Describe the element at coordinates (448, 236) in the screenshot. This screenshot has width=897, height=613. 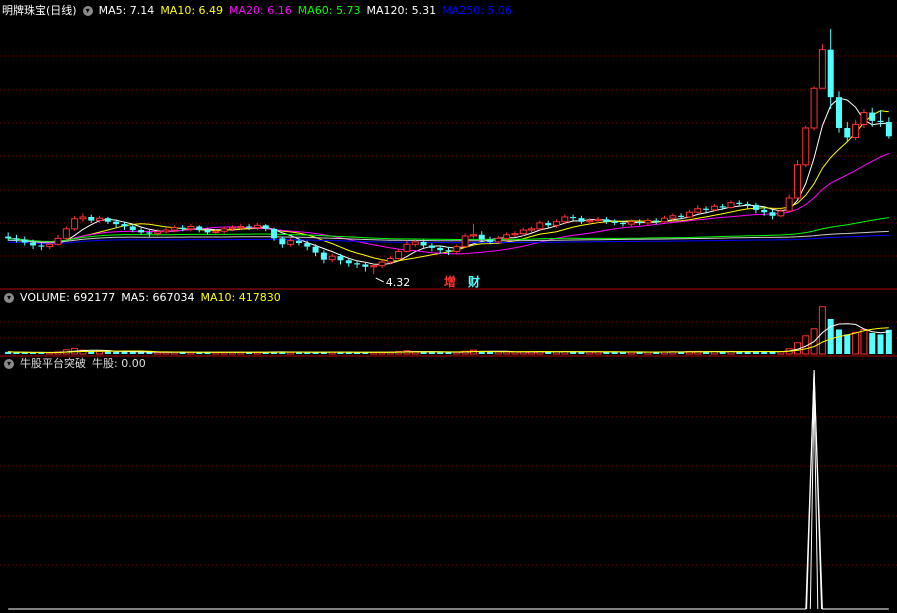
I see `ma120-line` at that location.